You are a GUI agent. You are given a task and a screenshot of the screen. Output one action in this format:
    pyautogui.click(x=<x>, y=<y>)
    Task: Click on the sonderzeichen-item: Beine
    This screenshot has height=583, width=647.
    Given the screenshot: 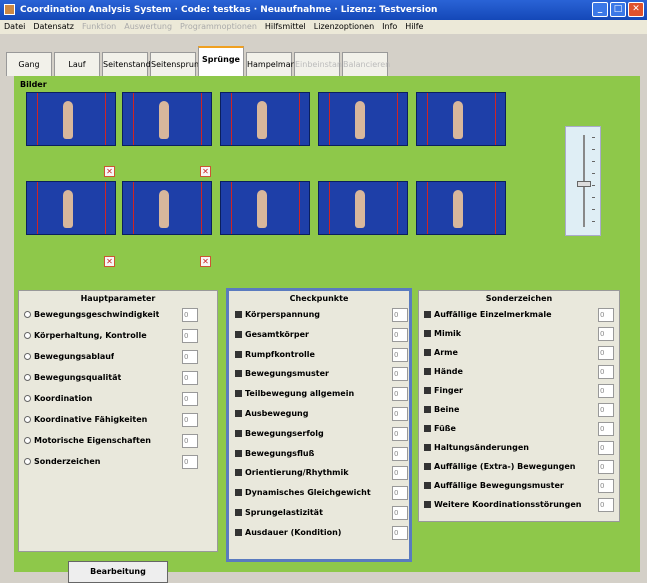 What is the action you would take?
    pyautogui.click(x=441, y=410)
    